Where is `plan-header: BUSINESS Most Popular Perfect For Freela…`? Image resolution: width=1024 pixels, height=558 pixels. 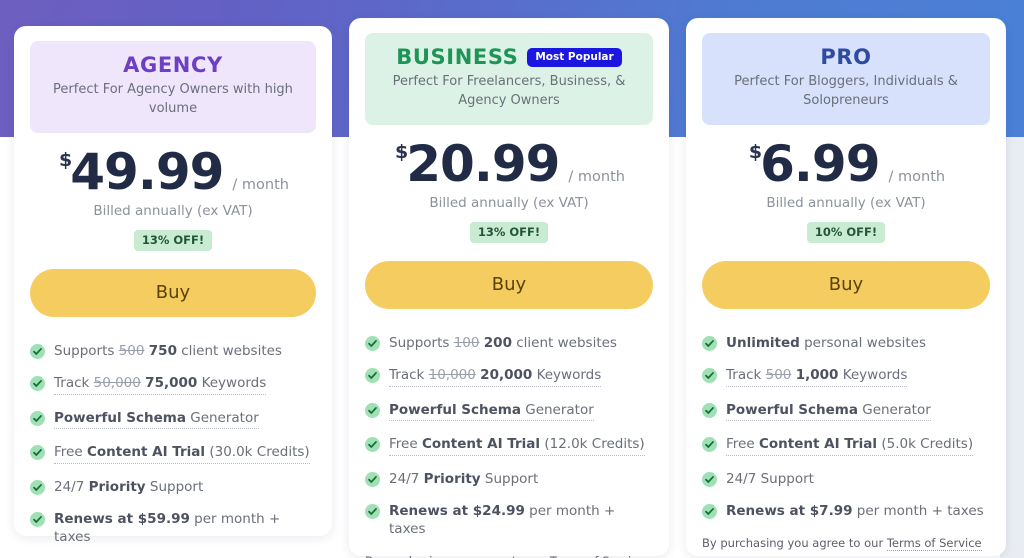 plan-header: BUSINESS Most Popular Perfect For Freela… is located at coordinates (509, 79).